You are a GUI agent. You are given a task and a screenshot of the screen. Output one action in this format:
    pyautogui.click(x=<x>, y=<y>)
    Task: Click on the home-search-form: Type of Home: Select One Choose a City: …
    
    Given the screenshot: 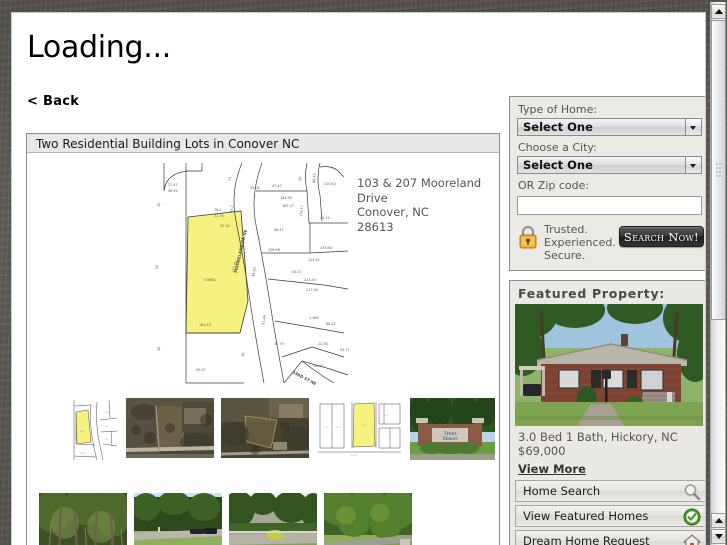 What is the action you would take?
    pyautogui.click(x=607, y=183)
    